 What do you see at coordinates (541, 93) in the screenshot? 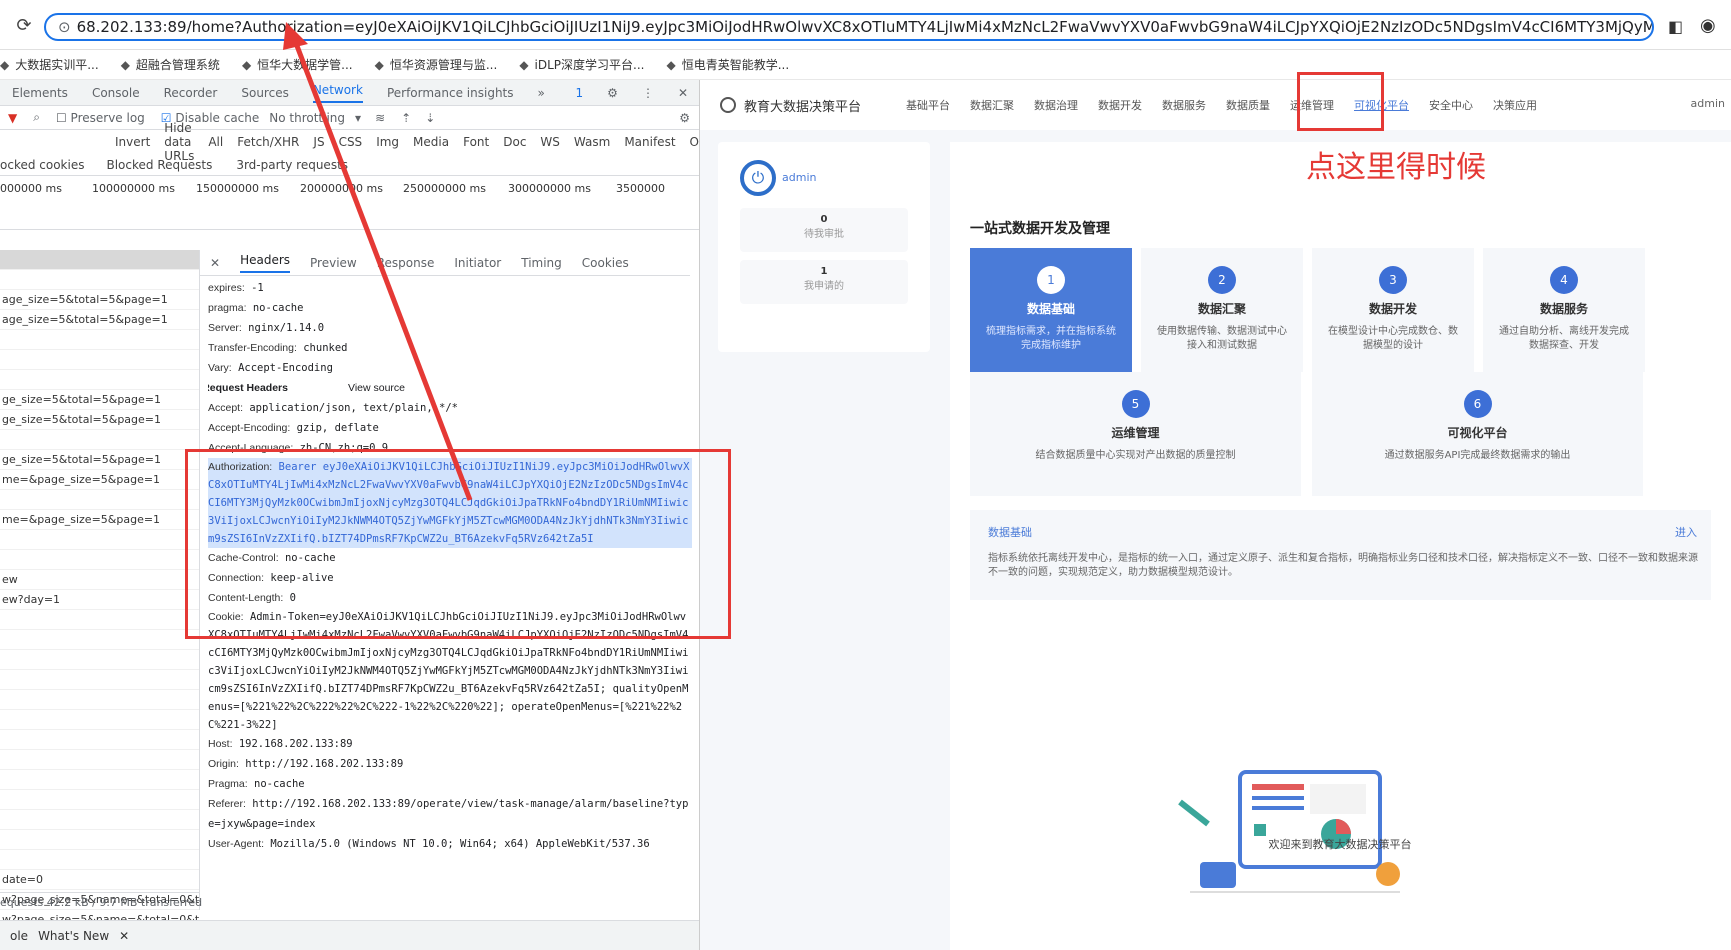
I see `more-tabs-icon: »` at bounding box center [541, 93].